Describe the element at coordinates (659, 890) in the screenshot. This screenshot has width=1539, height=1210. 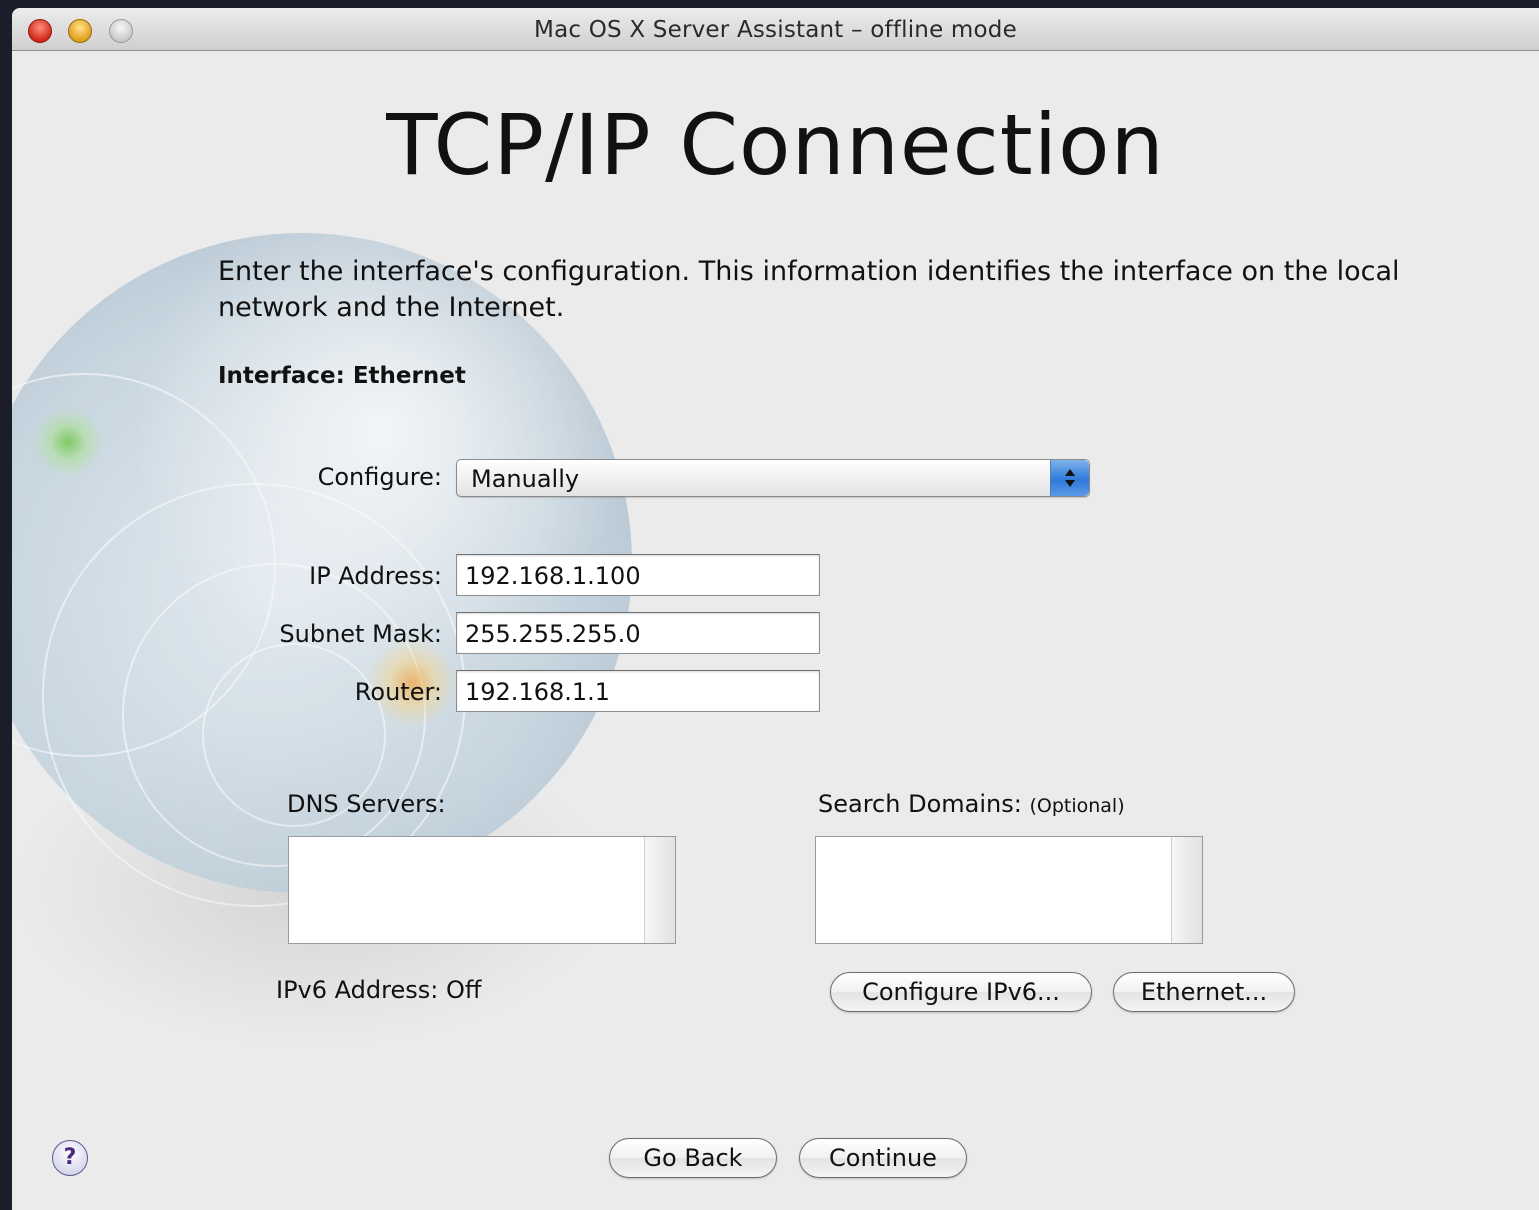
I see `dns-servers-scrollbar` at that location.